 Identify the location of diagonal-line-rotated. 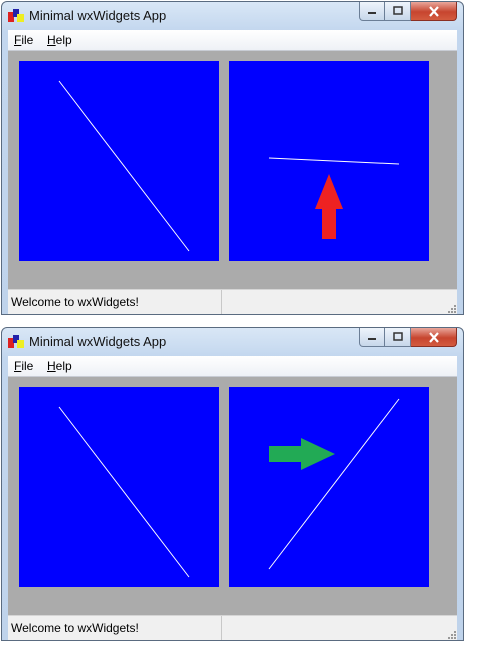
(334, 484).